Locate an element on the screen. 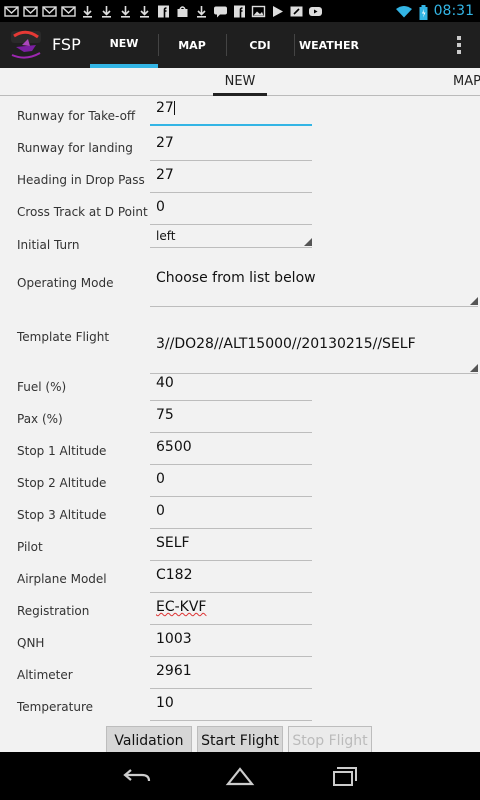 This screenshot has height=800, width=480. stop3-altitude-field: 0 is located at coordinates (231, 514).